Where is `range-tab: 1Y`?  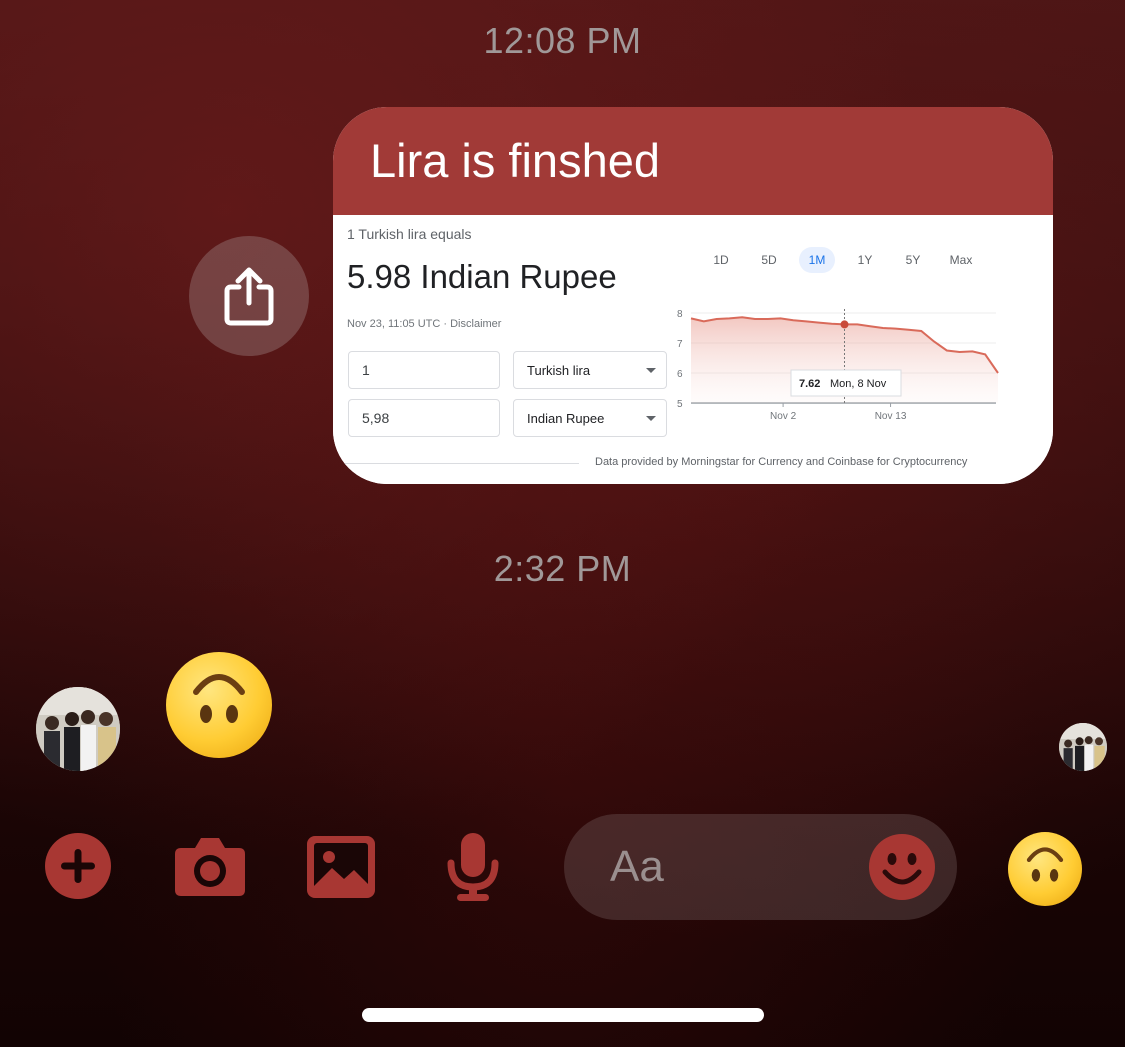 range-tab: 1Y is located at coordinates (865, 260).